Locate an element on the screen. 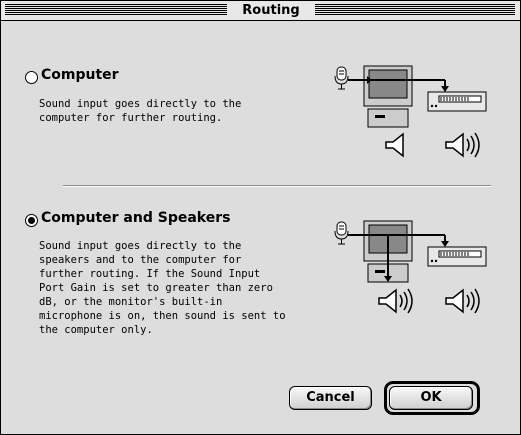 This screenshot has height=435, width=521. monitor-icon is located at coordinates (388, 96).